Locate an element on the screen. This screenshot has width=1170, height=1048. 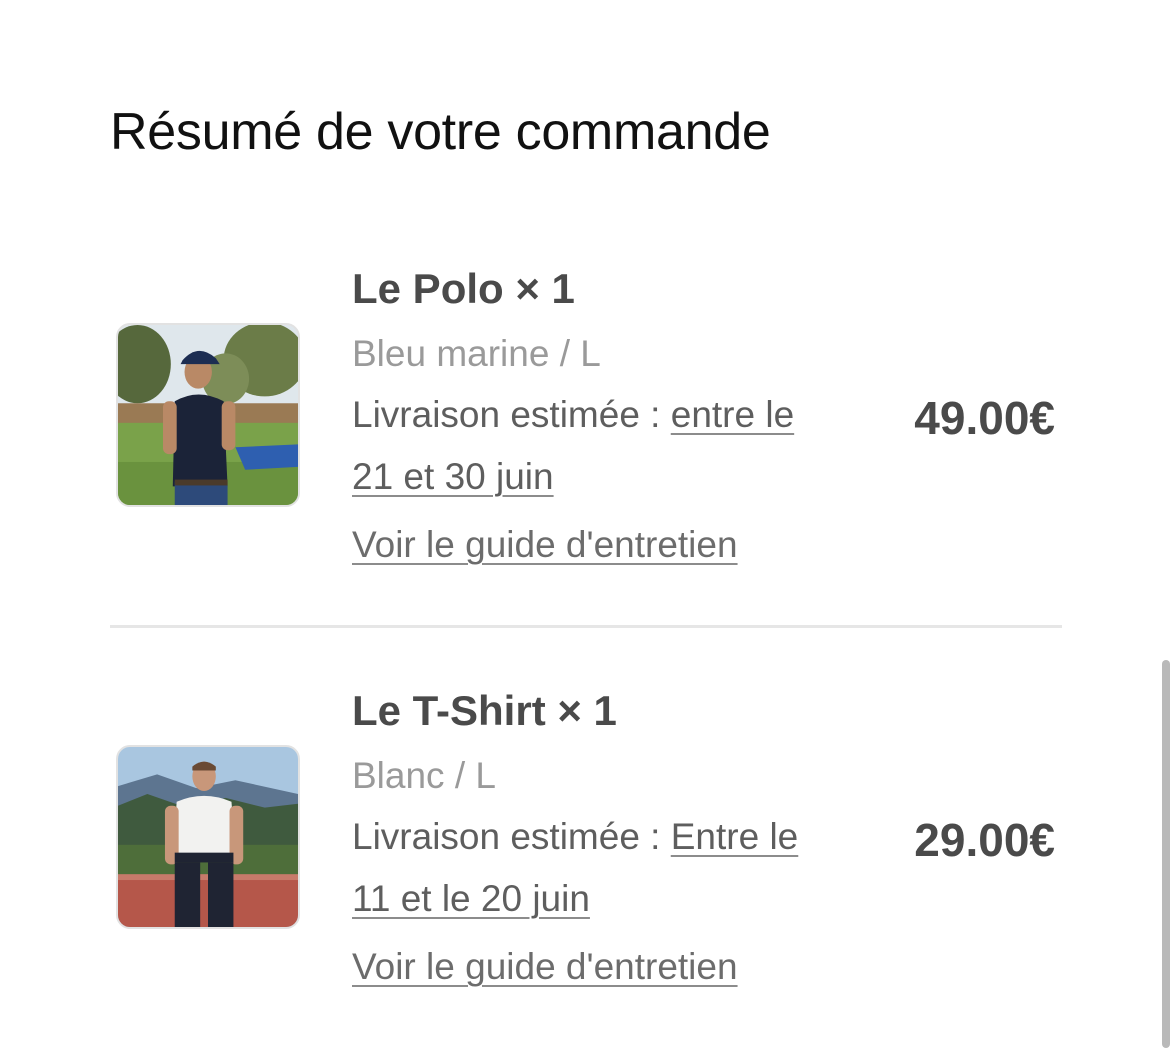
product-variant: Blanc / L is located at coordinates (424, 775).